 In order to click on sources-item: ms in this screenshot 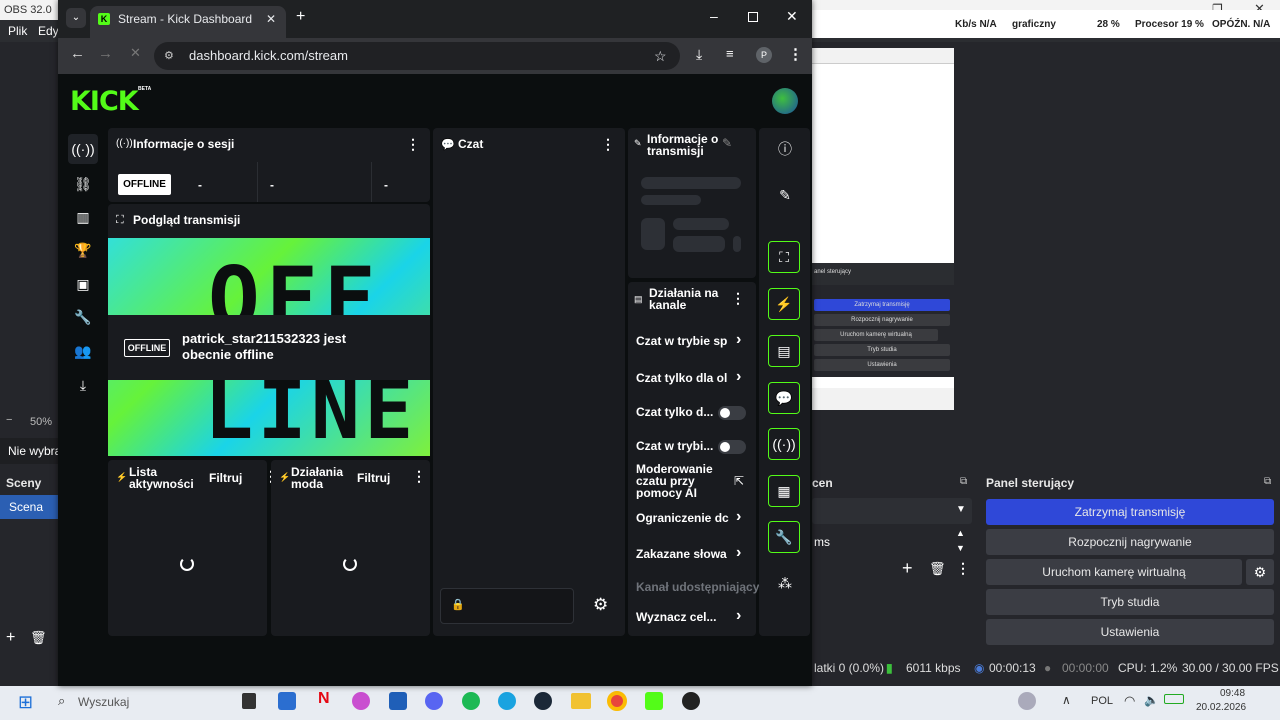, I will do `click(882, 542)`.